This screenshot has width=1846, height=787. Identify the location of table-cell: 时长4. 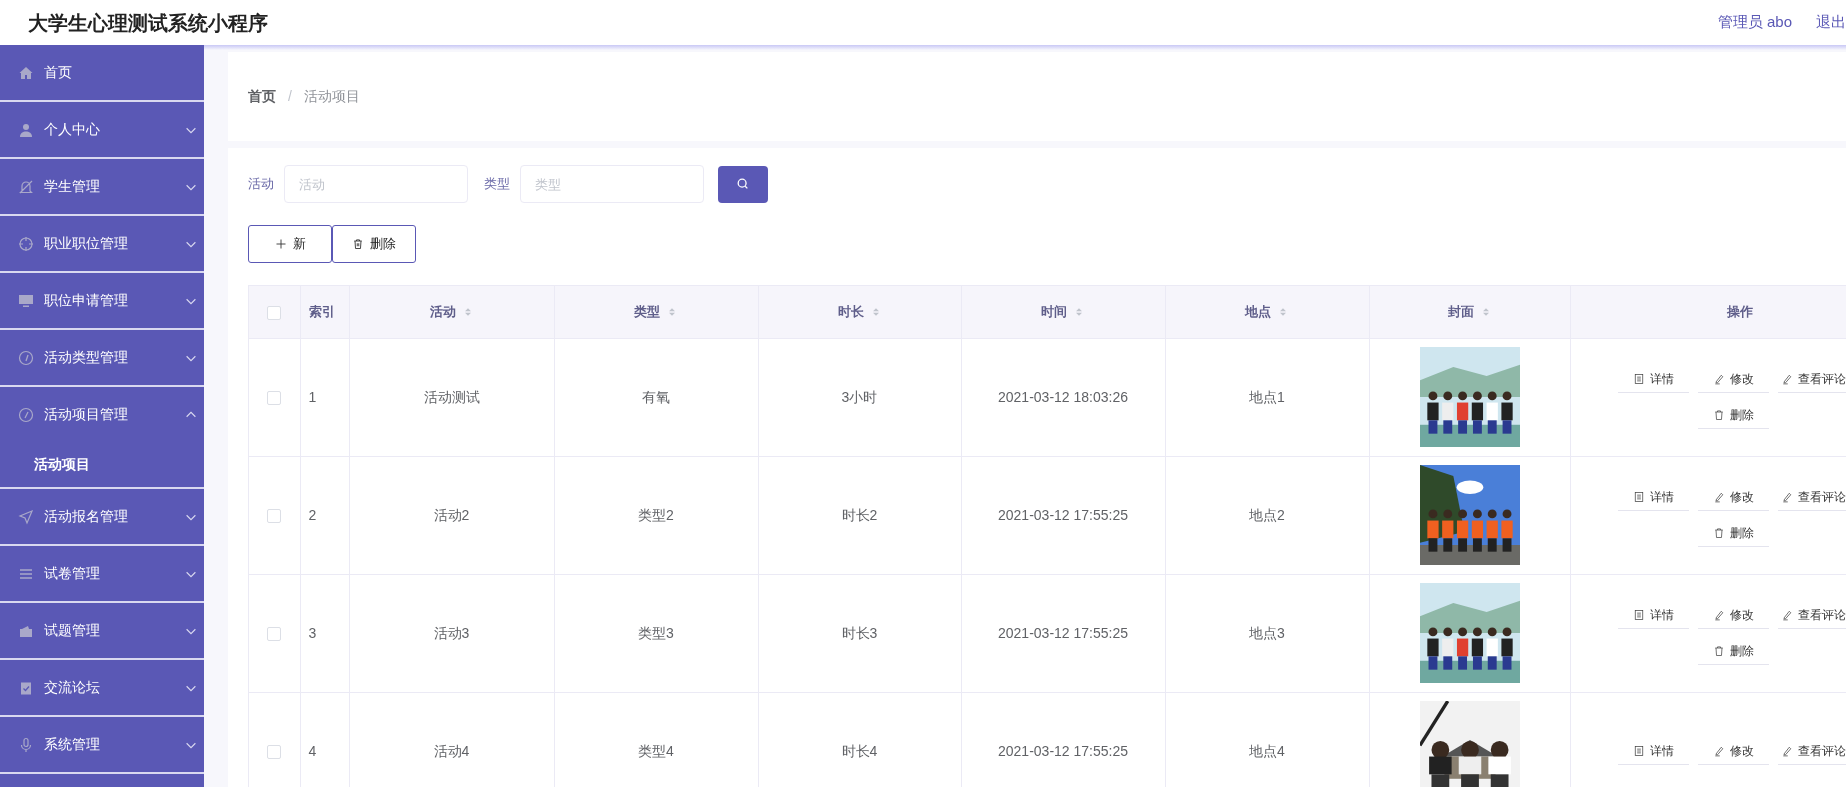
(859, 750).